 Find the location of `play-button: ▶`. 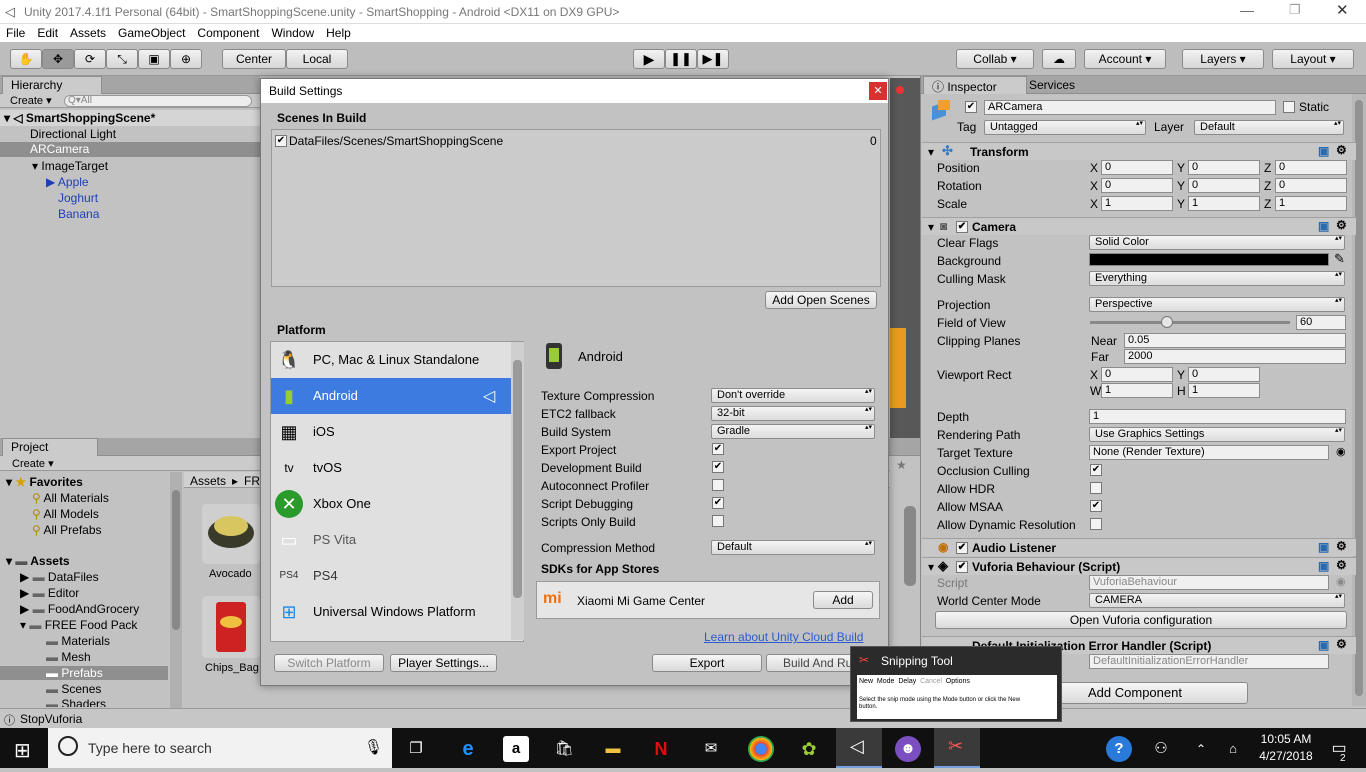

play-button: ▶ is located at coordinates (649, 59).